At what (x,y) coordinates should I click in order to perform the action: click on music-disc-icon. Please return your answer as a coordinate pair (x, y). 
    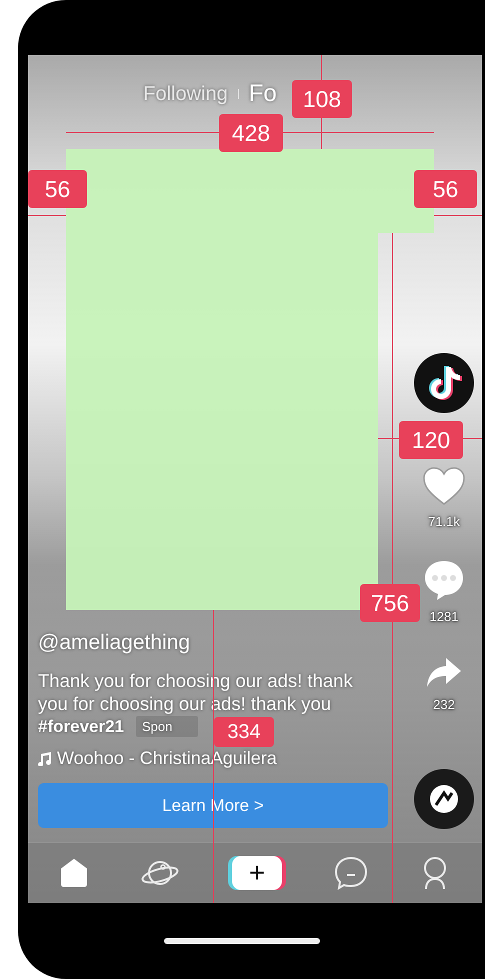
    Looking at the image, I should click on (444, 799).